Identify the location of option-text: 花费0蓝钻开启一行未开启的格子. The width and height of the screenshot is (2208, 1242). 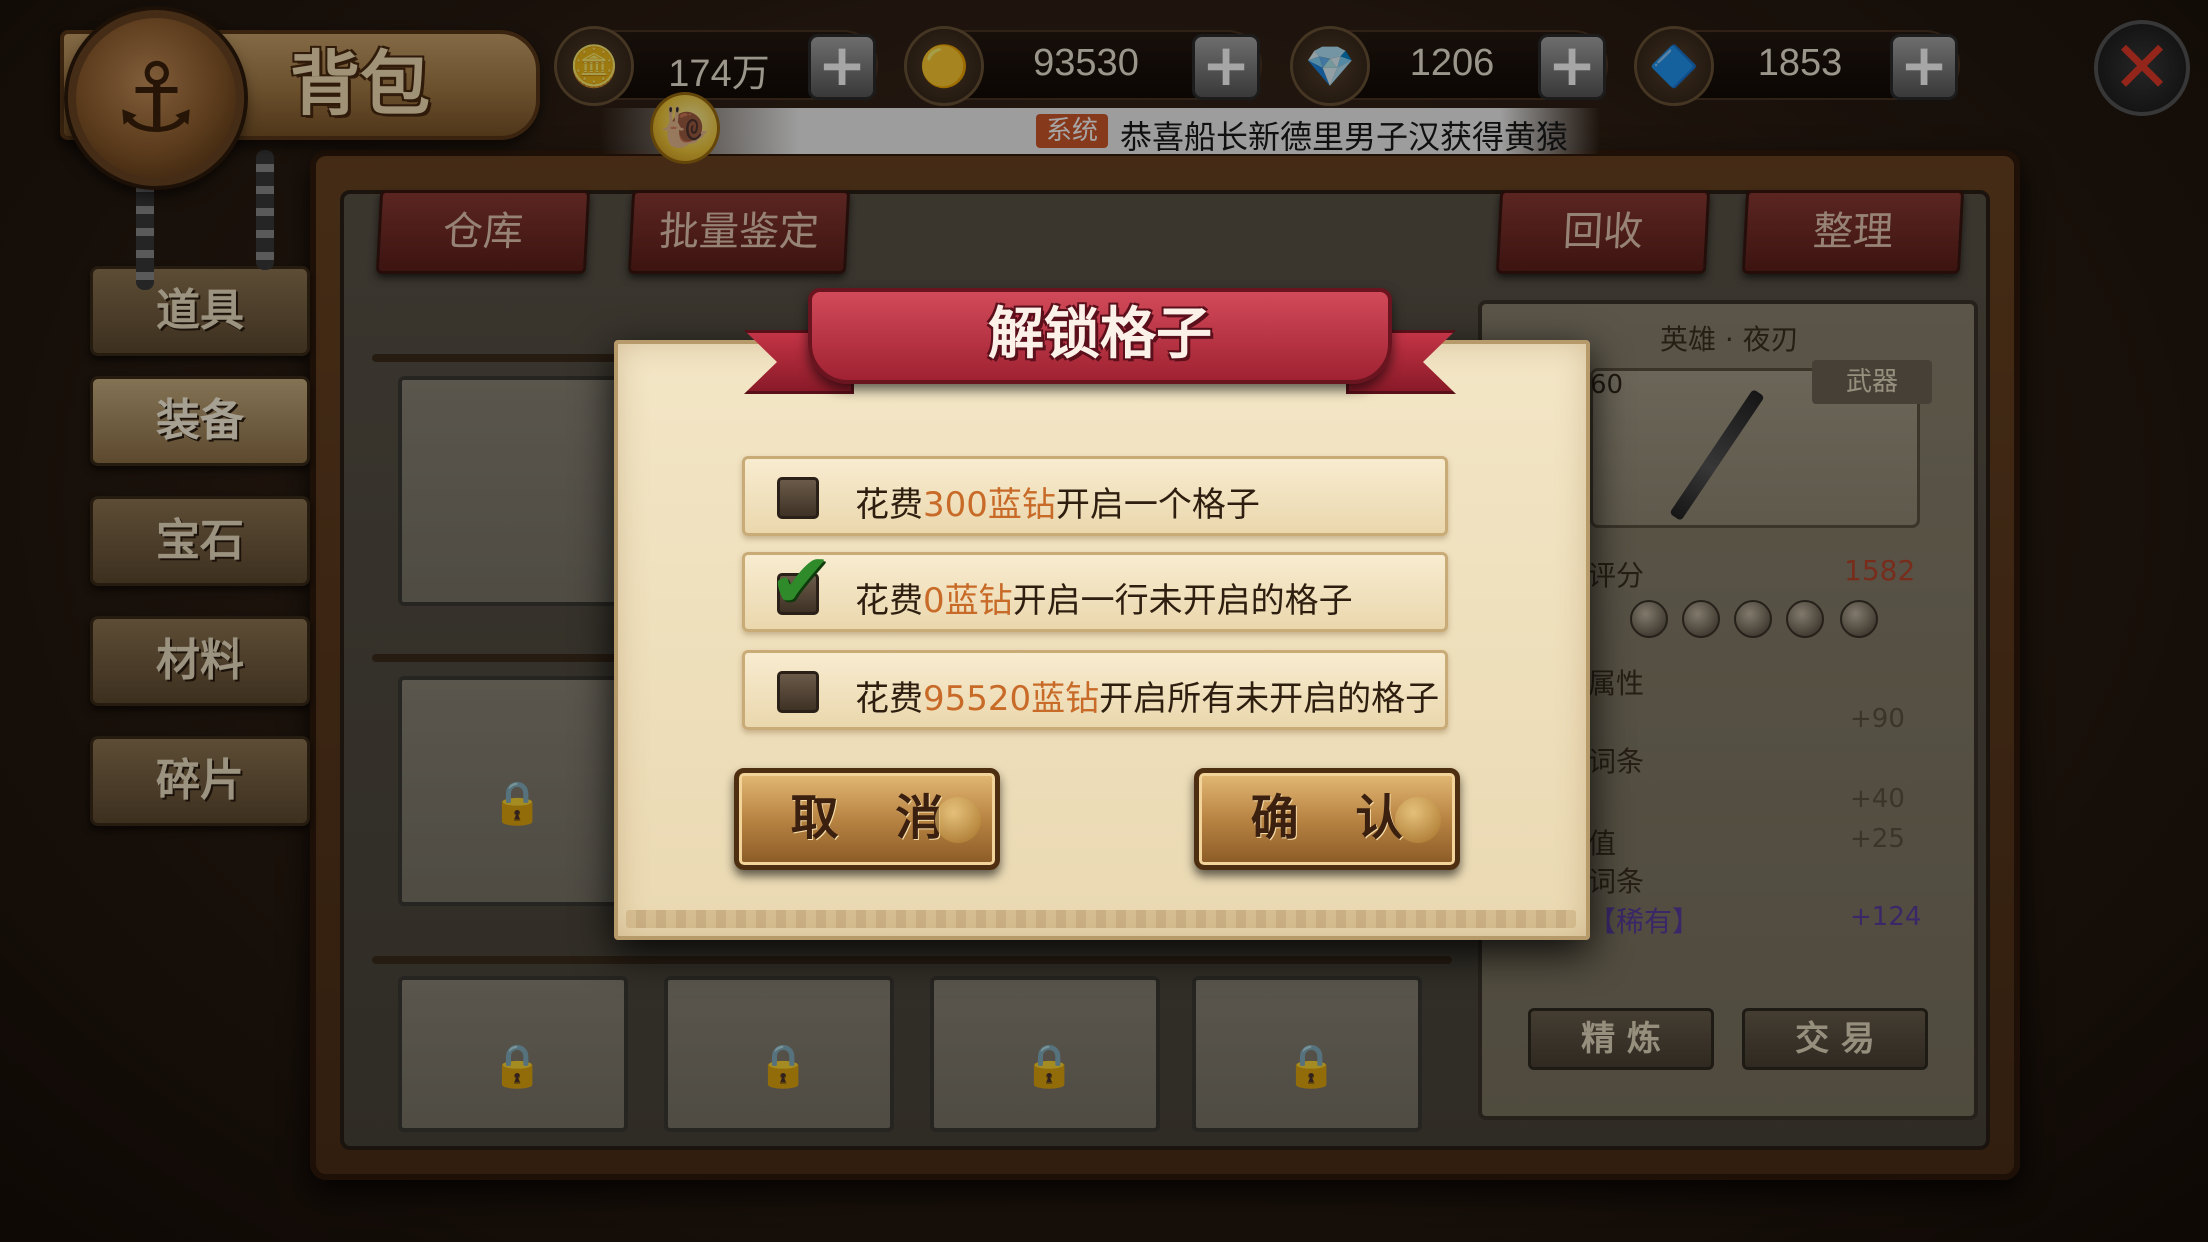
(1104, 597).